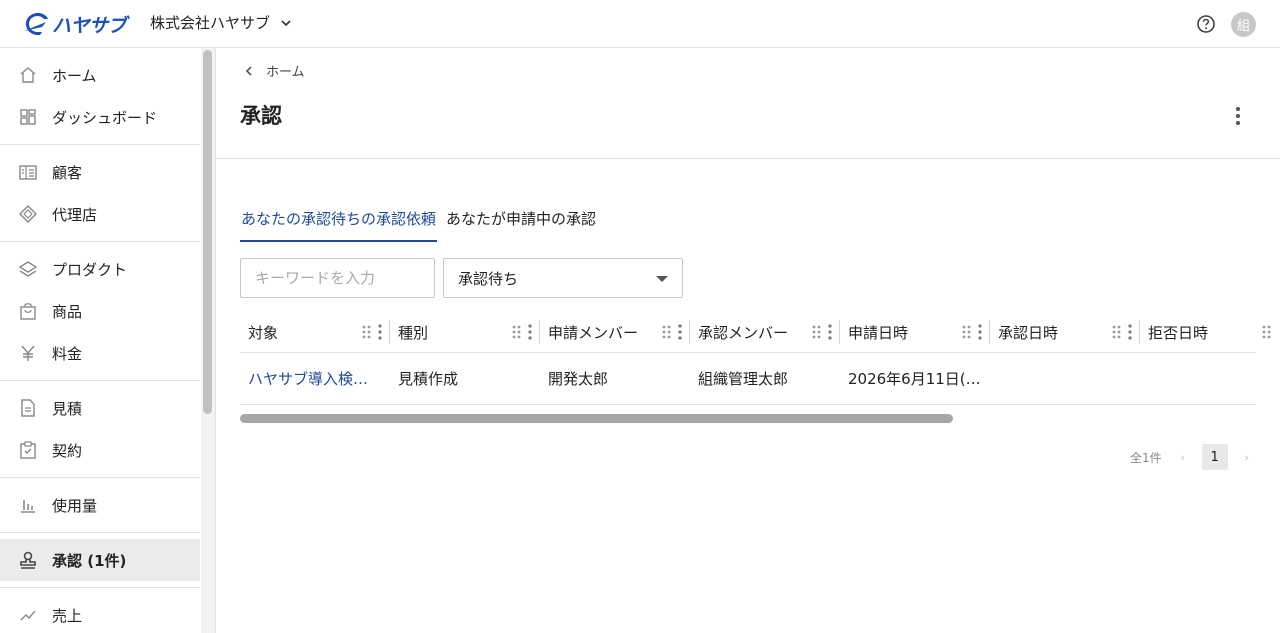 Image resolution: width=1280 pixels, height=633 pixels. I want to click on sidebar-group: 承認 (1件), so click(100, 560).